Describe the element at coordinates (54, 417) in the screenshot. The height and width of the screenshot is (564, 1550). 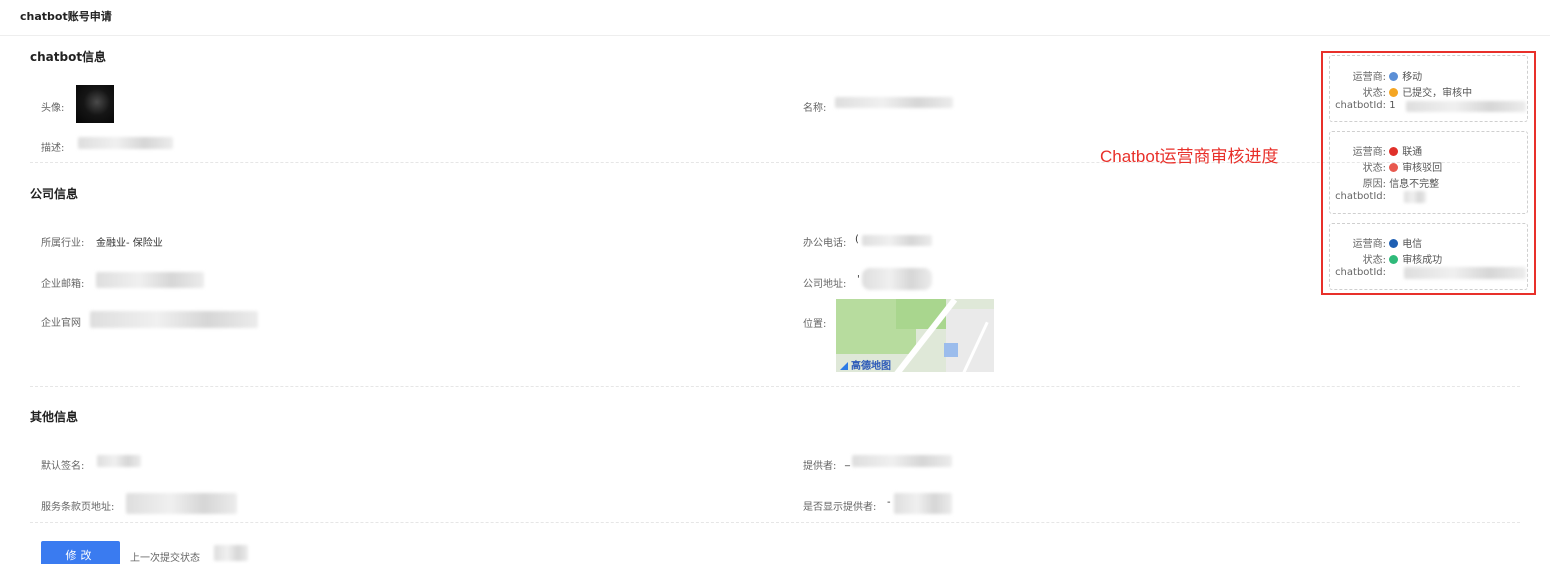
I see `other-info-title: 其他信息` at that location.